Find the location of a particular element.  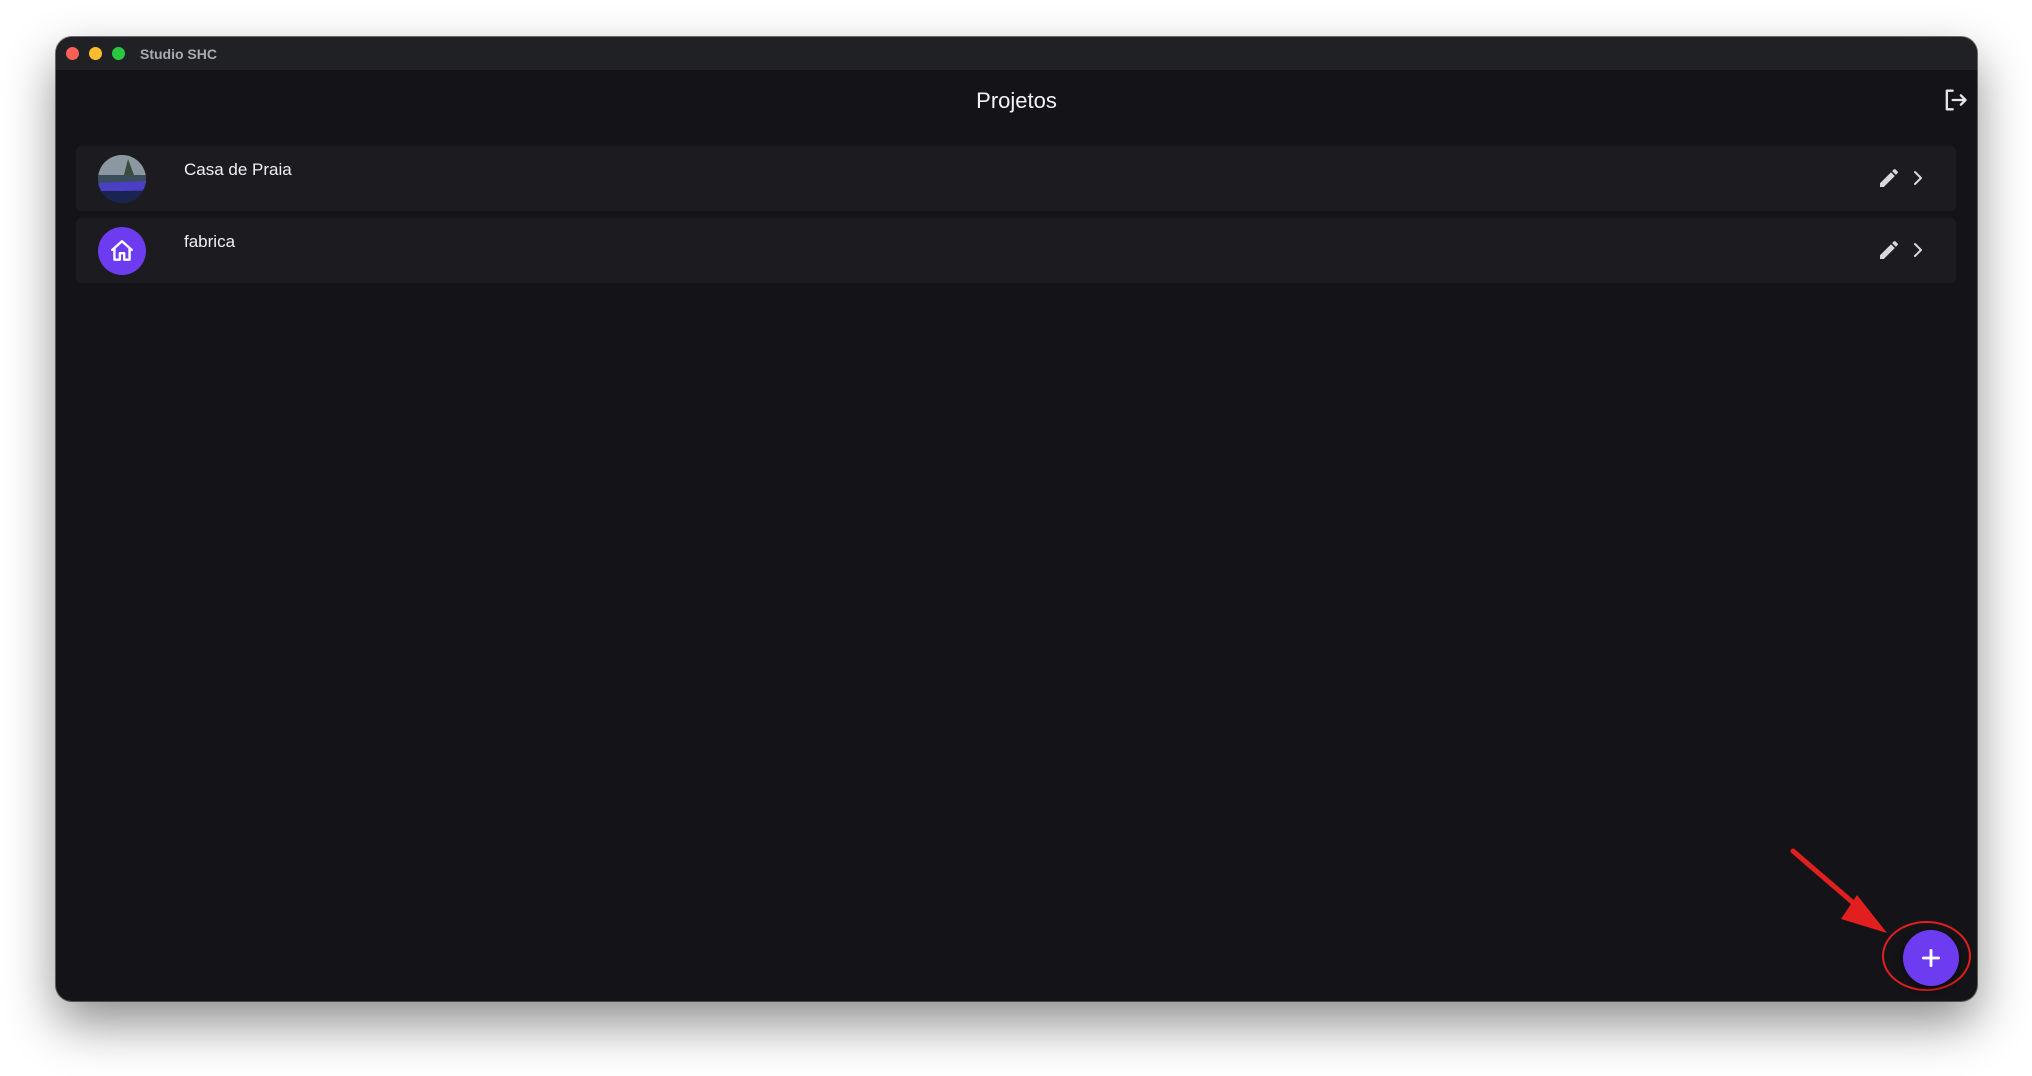

maximize-window-button is located at coordinates (118, 53).